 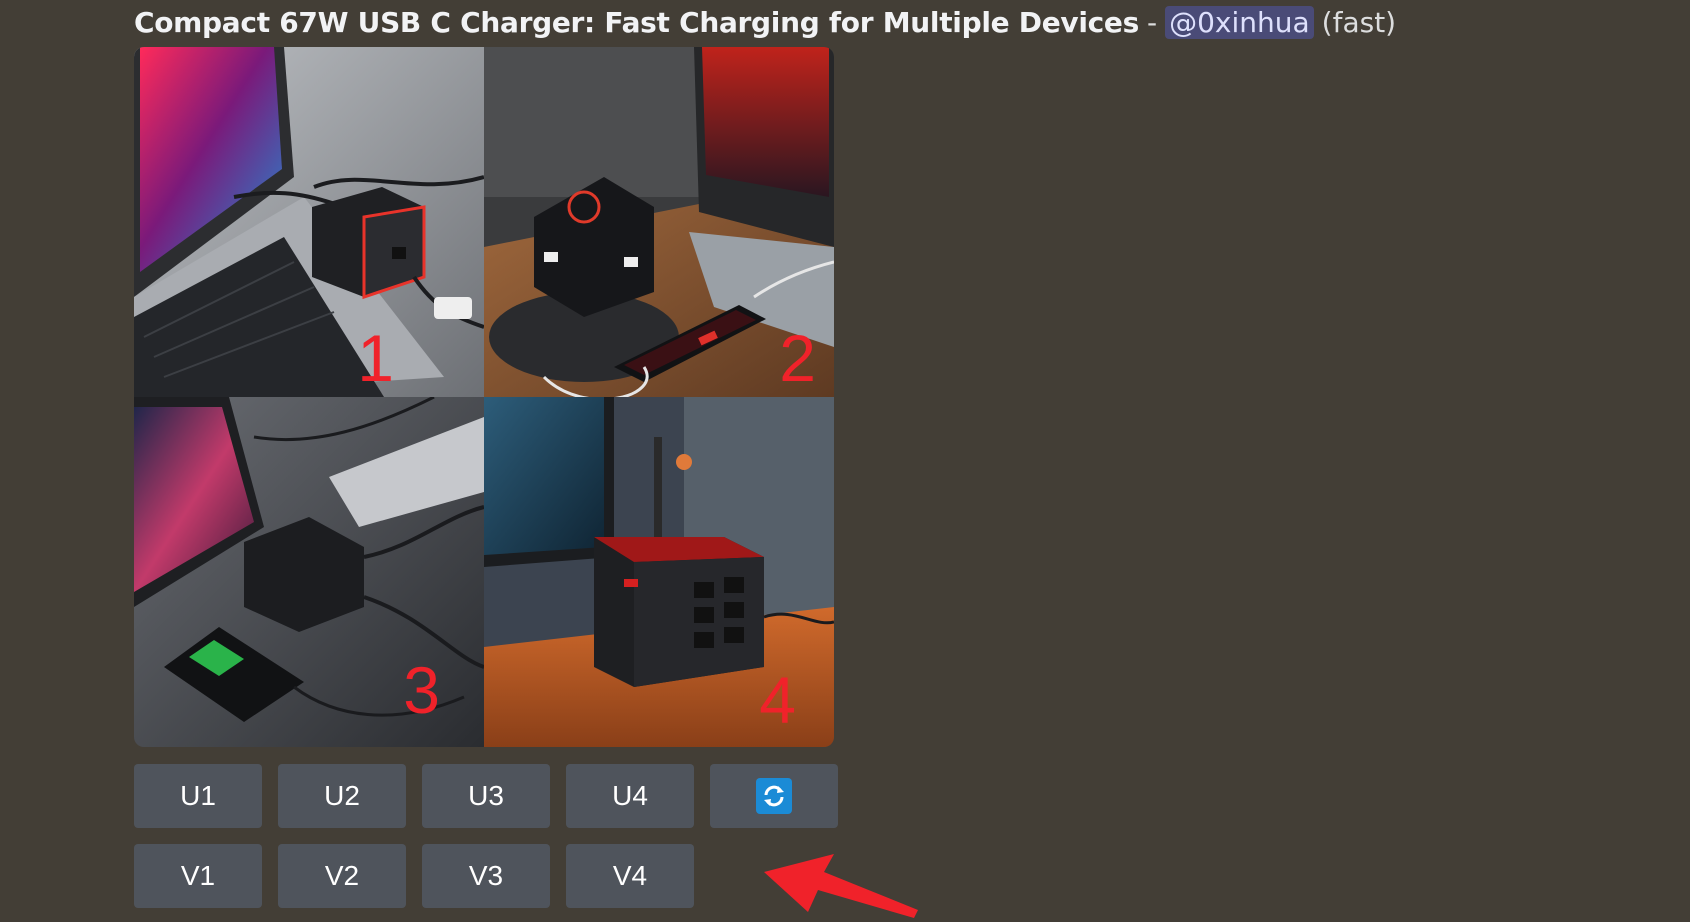 I want to click on variation-button-4: V4, so click(x=630, y=876).